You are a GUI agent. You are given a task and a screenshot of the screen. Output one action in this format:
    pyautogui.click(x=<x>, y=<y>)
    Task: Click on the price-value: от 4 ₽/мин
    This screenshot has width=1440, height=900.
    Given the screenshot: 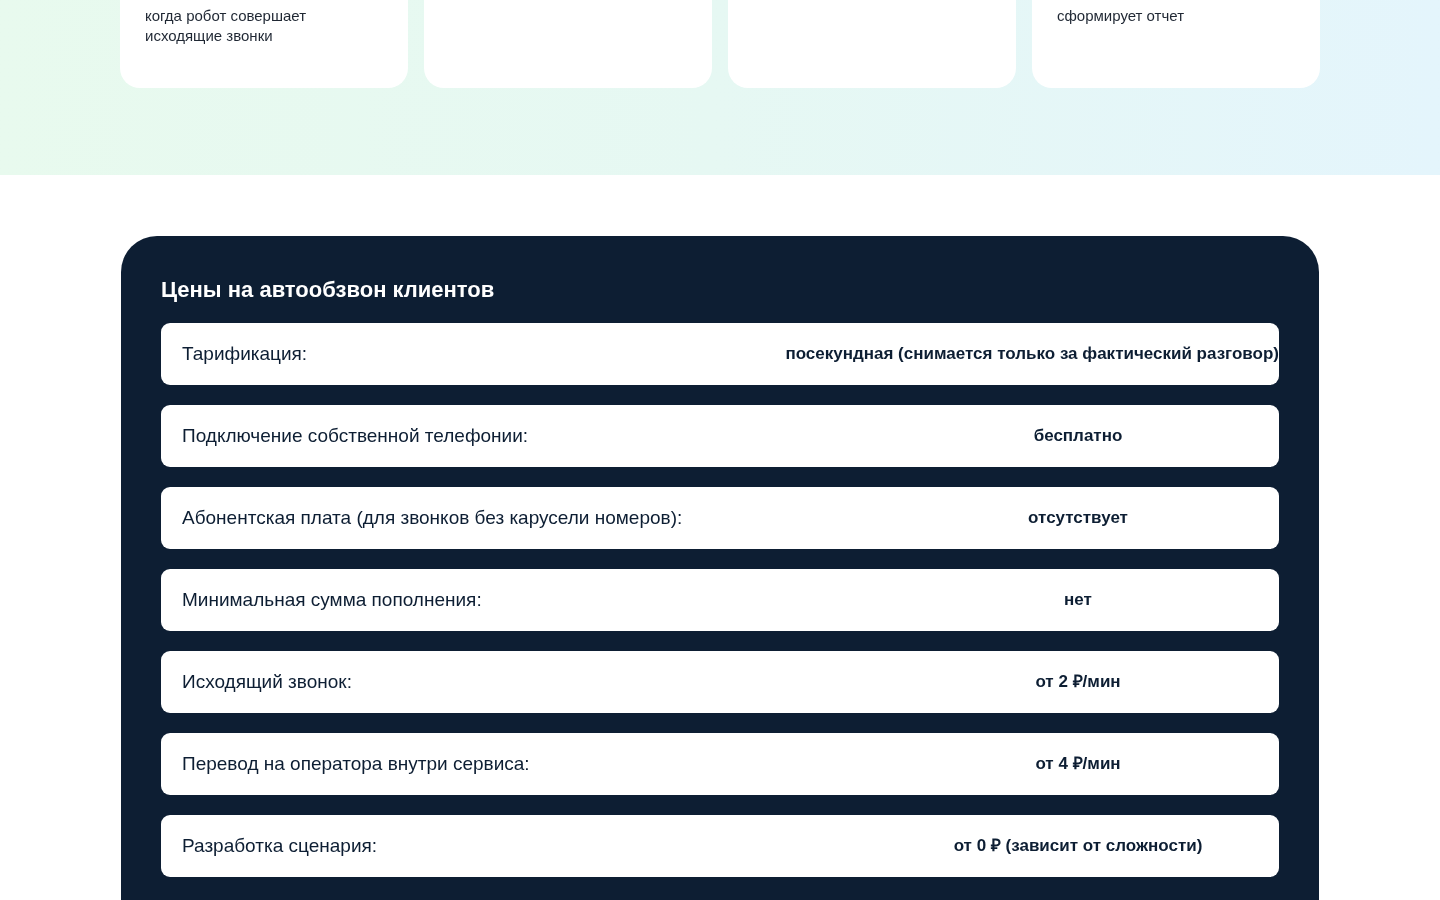 What is the action you would take?
    pyautogui.click(x=1078, y=764)
    